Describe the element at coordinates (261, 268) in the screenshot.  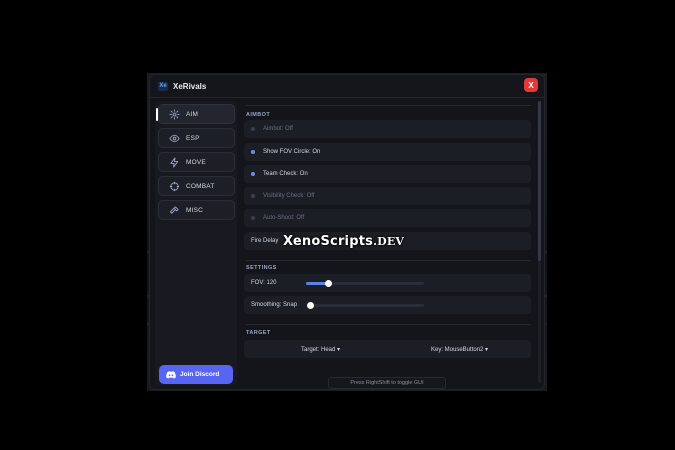
I see `section-title-settings: SETTINGS` at that location.